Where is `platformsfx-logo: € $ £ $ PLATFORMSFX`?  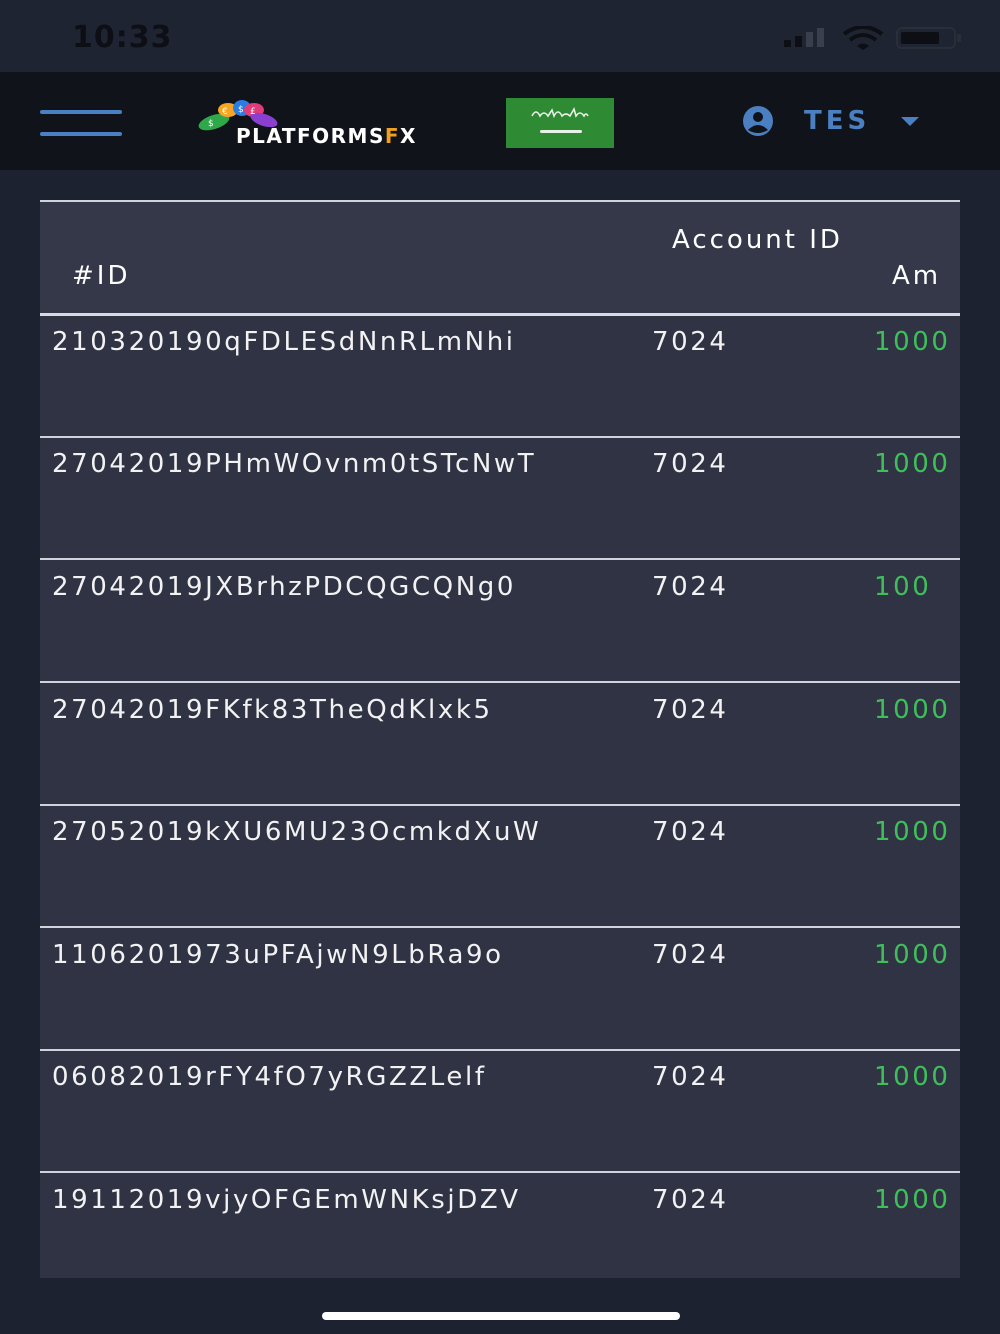 platformsfx-logo: € $ £ $ PLATFORMSFX is located at coordinates (322, 123).